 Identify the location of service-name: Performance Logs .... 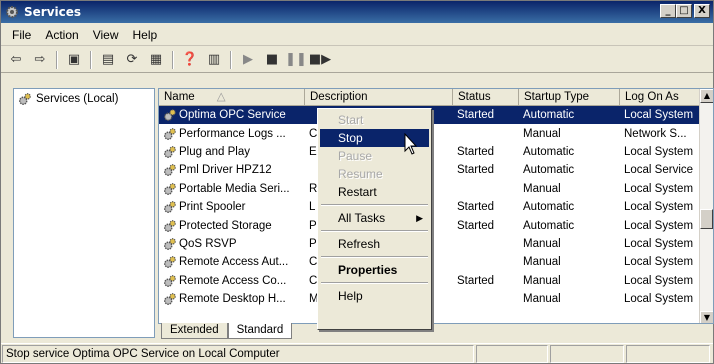
(232, 133).